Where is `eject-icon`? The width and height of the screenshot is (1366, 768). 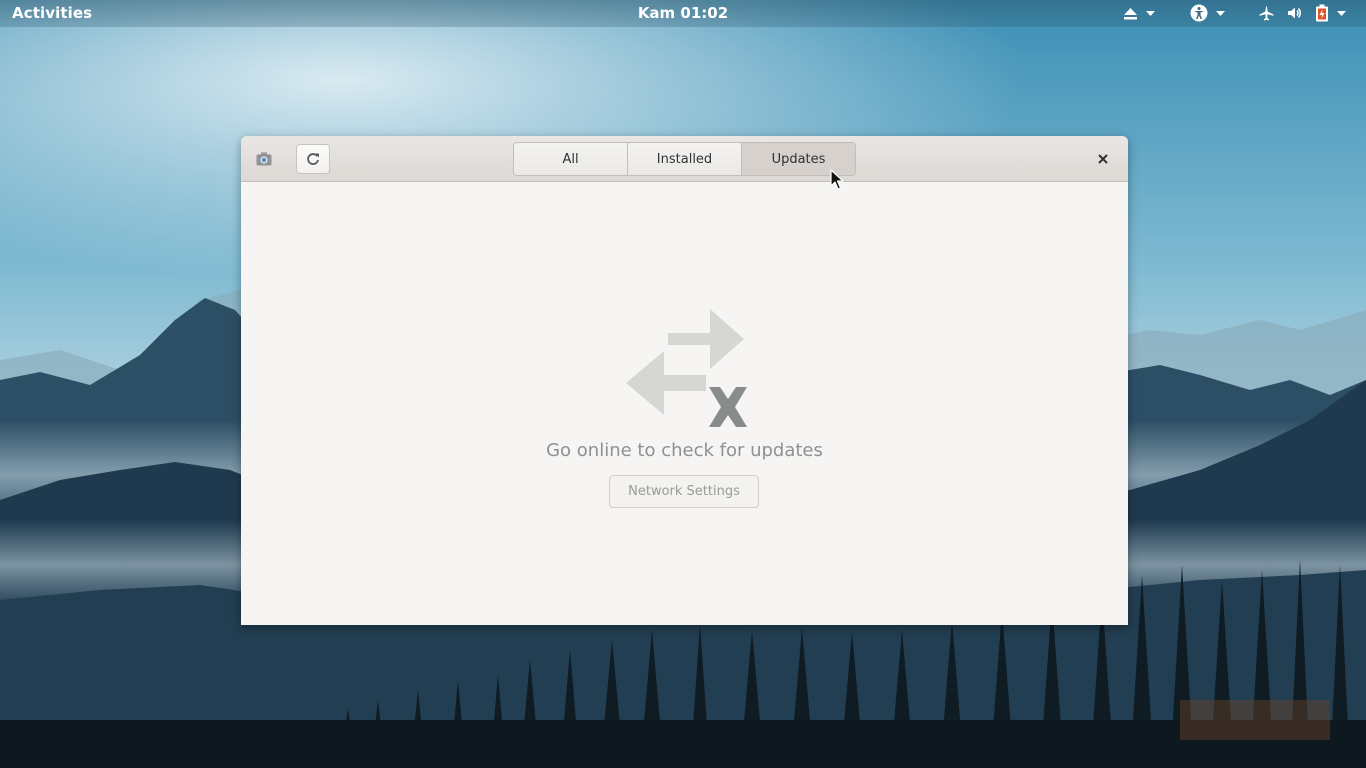 eject-icon is located at coordinates (1130, 13).